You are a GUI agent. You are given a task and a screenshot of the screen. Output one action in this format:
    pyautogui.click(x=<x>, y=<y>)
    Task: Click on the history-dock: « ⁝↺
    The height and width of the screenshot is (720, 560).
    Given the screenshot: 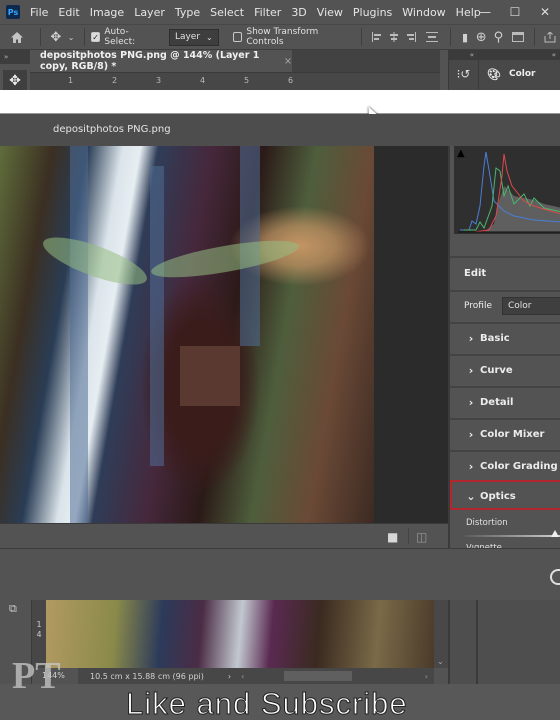 What is the action you would take?
    pyautogui.click(x=463, y=70)
    